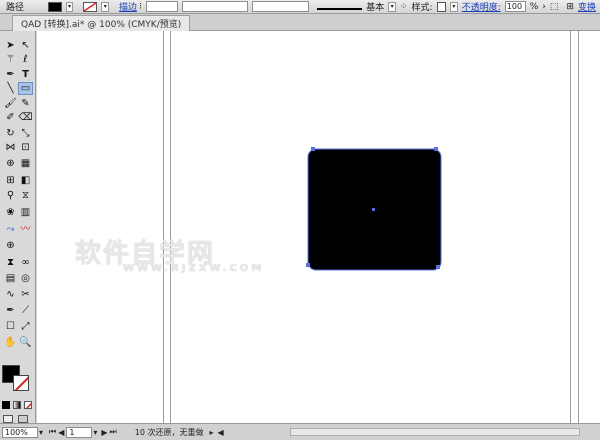  What do you see at coordinates (10, 294) in the screenshot?
I see `blend-alt-tool-icon: ∿` at bounding box center [10, 294].